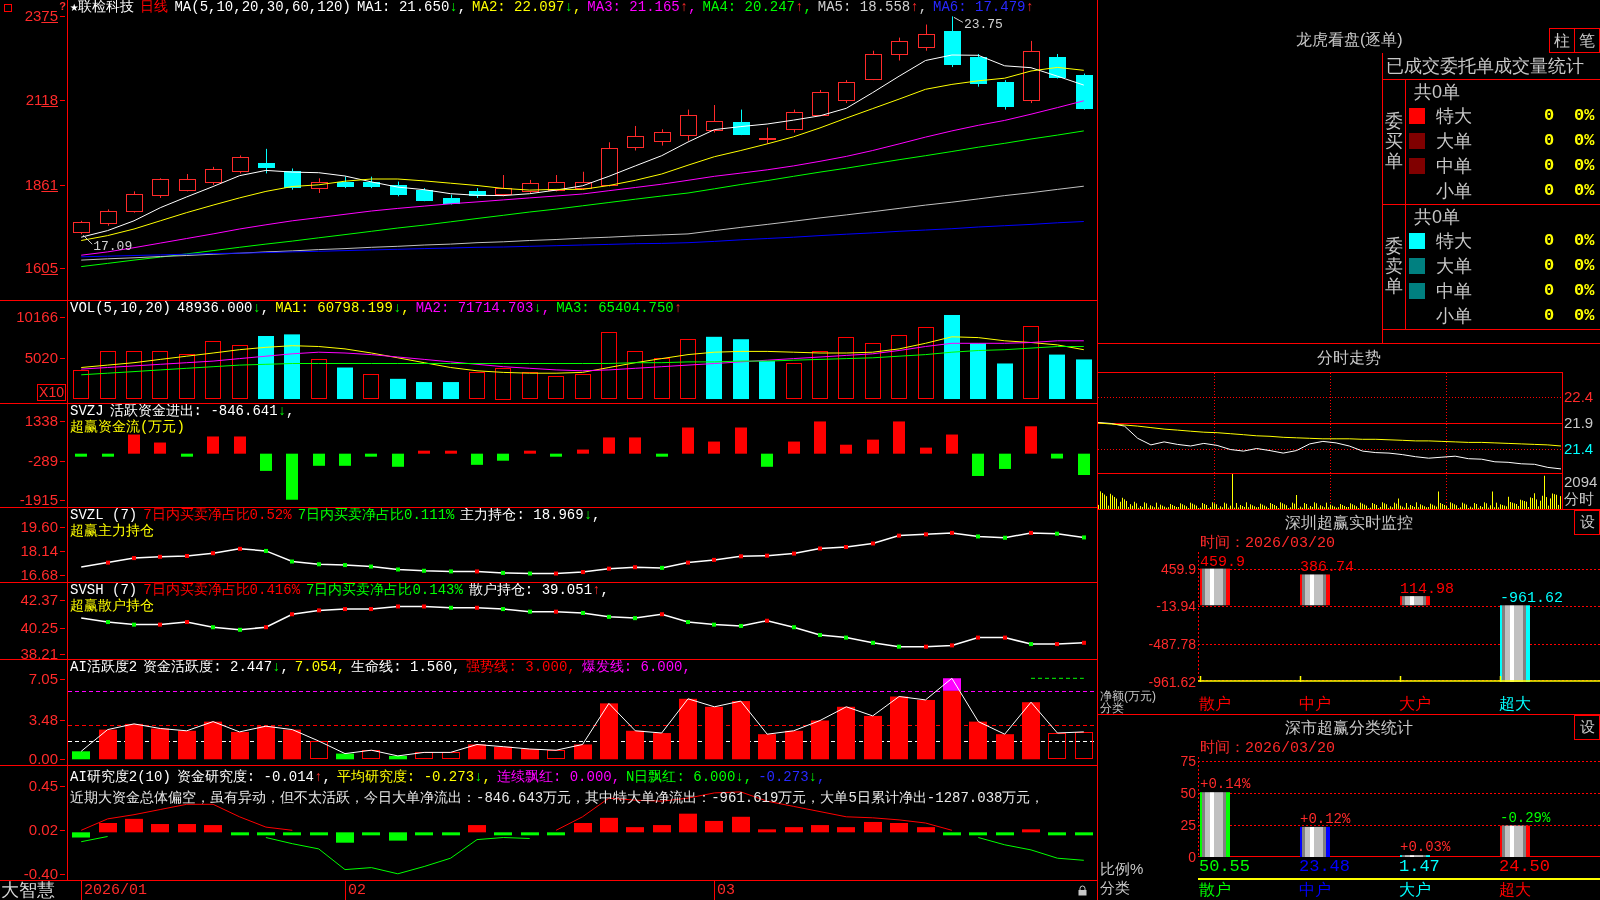 Image resolution: width=1600 pixels, height=900 pixels. Describe the element at coordinates (113, 247) in the screenshot. I see `annotation: 17.09` at that location.